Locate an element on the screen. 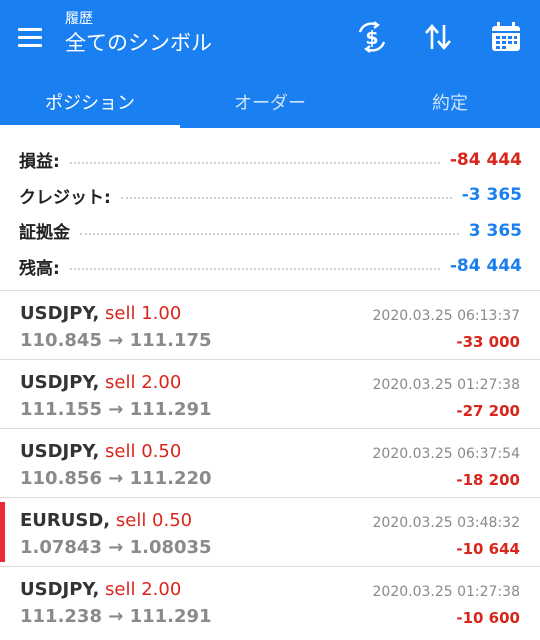 This screenshot has height=640, width=540. header-title: 全てのシンボル is located at coordinates (138, 43).